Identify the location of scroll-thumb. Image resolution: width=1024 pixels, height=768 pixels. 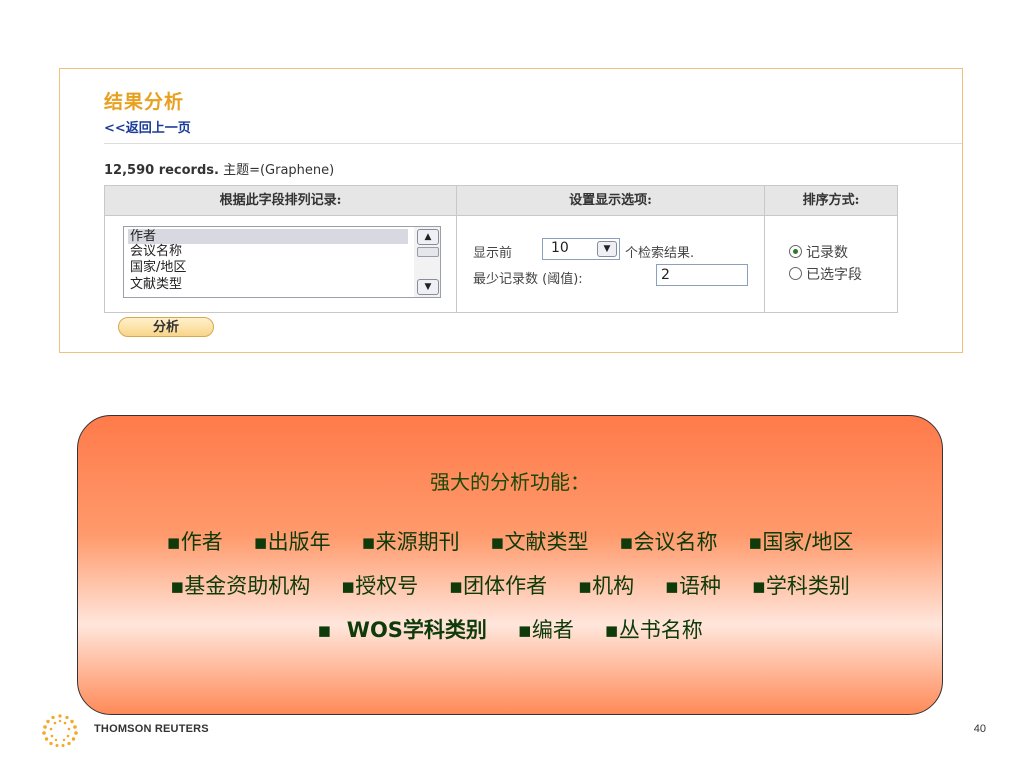
(428, 252).